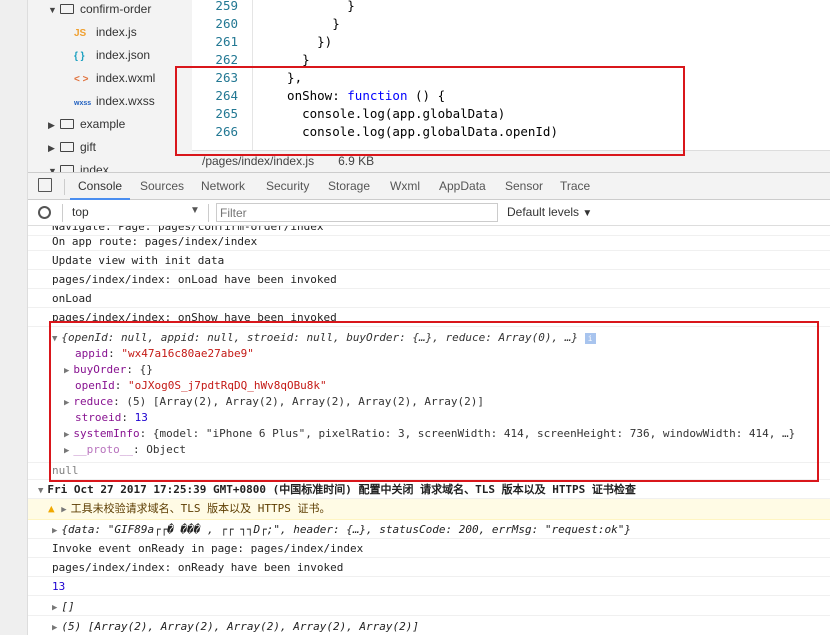 This screenshot has height=635, width=830. Describe the element at coordinates (14, 317) in the screenshot. I see `left-strip` at that location.